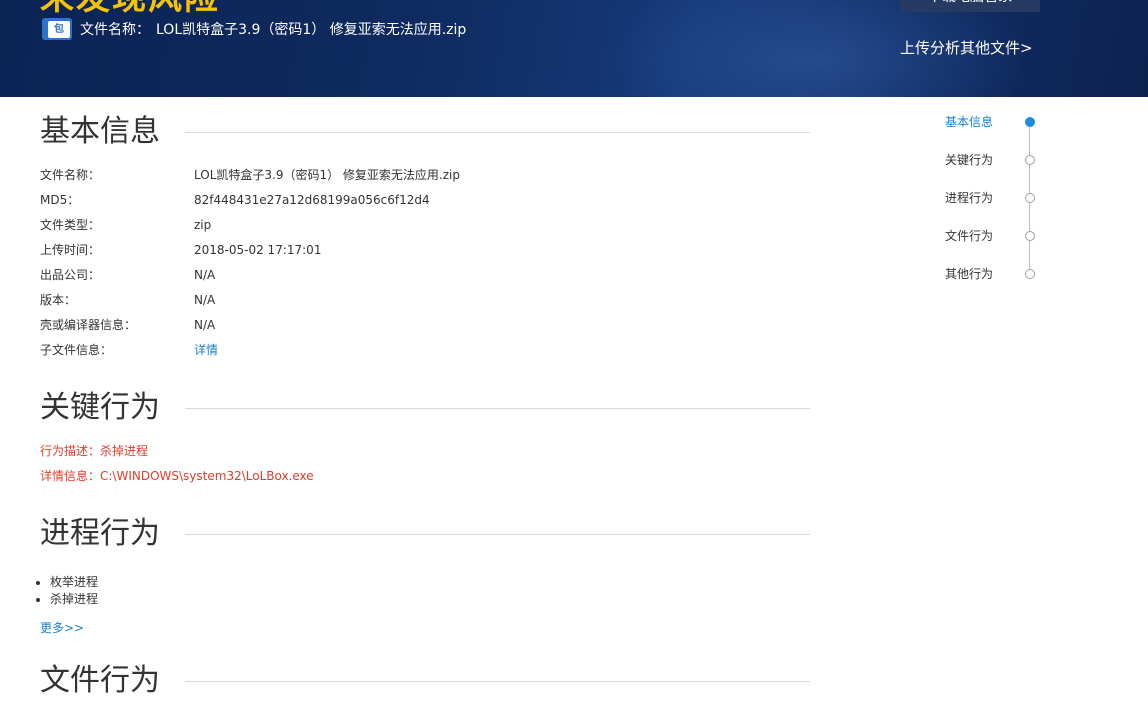 Image resolution: width=1148 pixels, height=715 pixels. I want to click on process-more-link: 更多>>, so click(62, 628).